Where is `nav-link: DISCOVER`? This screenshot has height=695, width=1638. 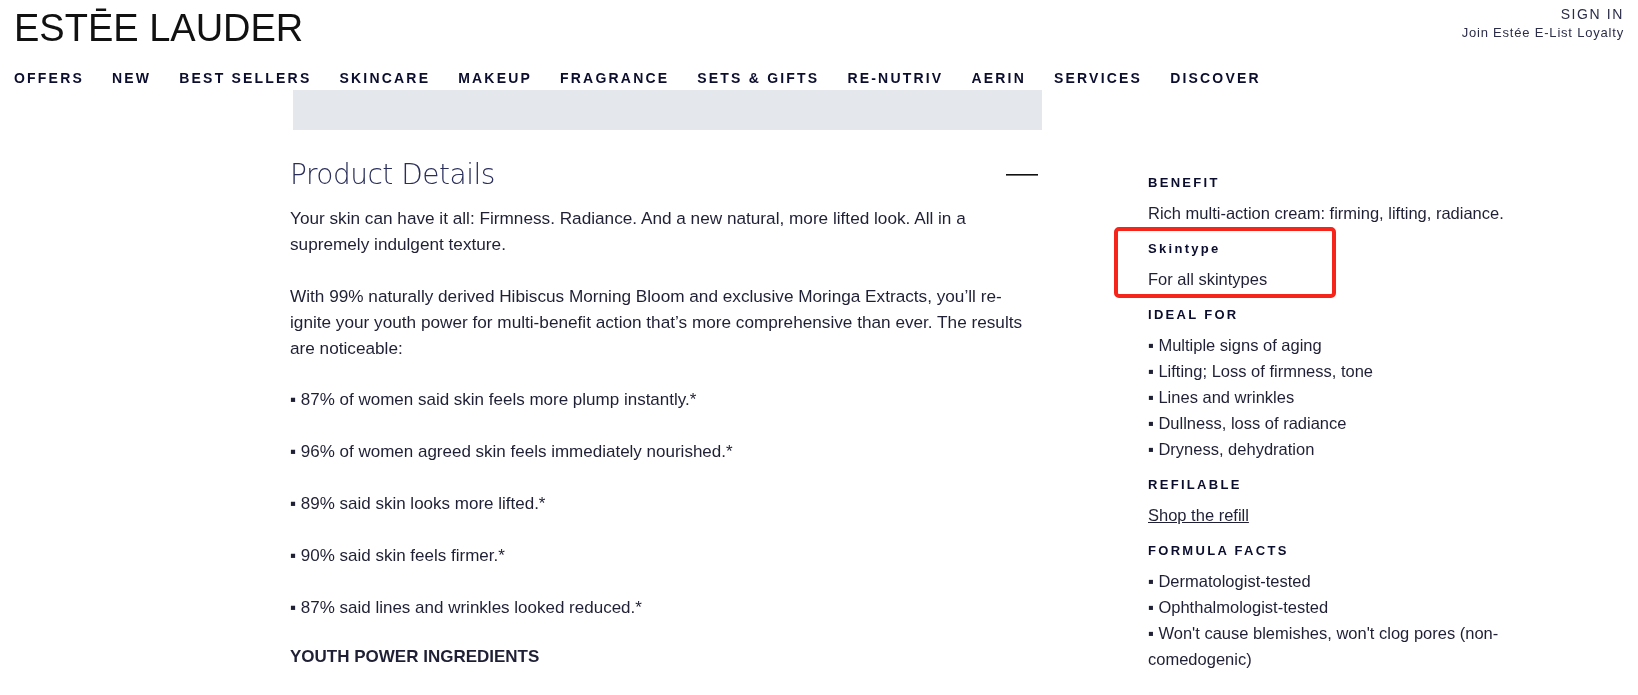 nav-link: DISCOVER is located at coordinates (1215, 80).